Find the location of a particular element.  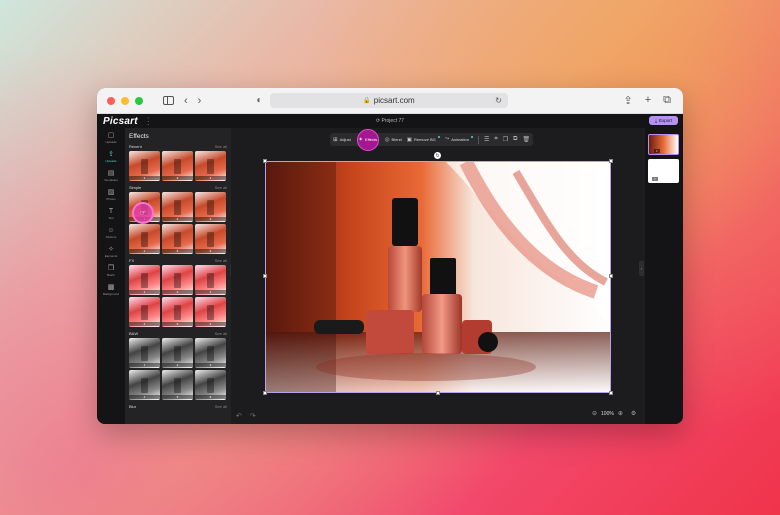

remove-bg-icon: ▣ is located at coordinates (409, 139).